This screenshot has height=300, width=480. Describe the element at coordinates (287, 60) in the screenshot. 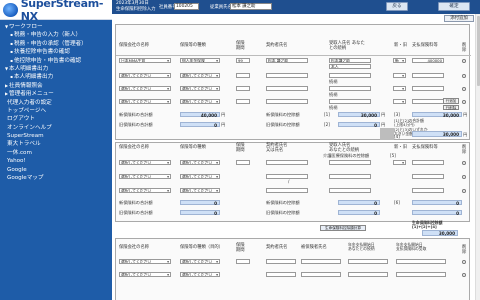

I see `contractor-input-1: 松本 謙之助` at that location.